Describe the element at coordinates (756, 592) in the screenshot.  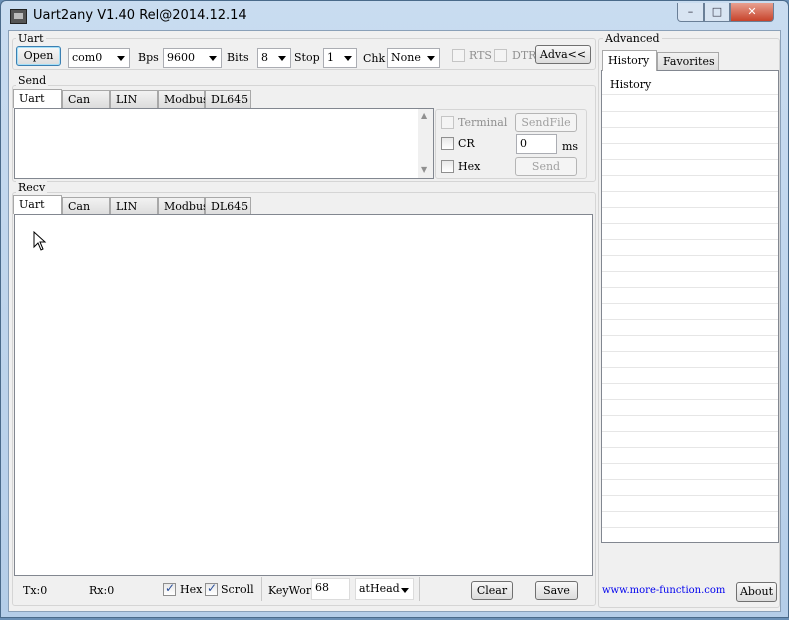
I see `about-button: About` at that location.